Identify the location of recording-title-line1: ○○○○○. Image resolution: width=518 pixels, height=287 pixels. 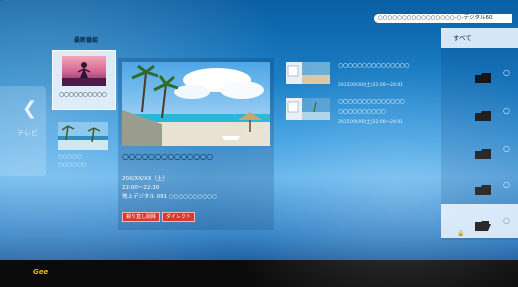
(70, 157).